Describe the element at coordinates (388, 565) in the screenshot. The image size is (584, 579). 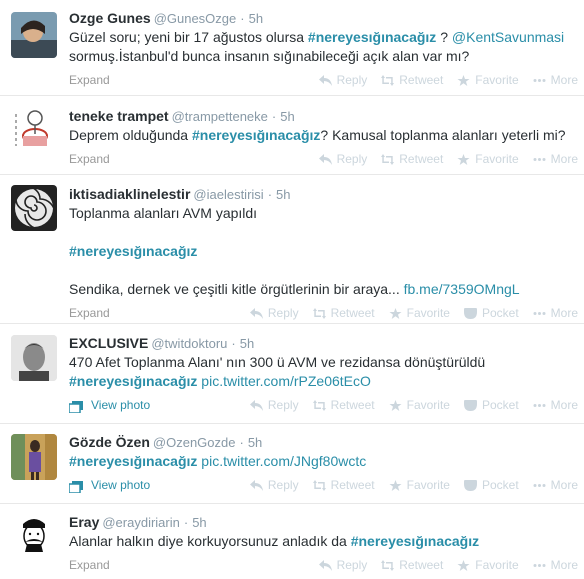
I see `retweet-icon` at that location.